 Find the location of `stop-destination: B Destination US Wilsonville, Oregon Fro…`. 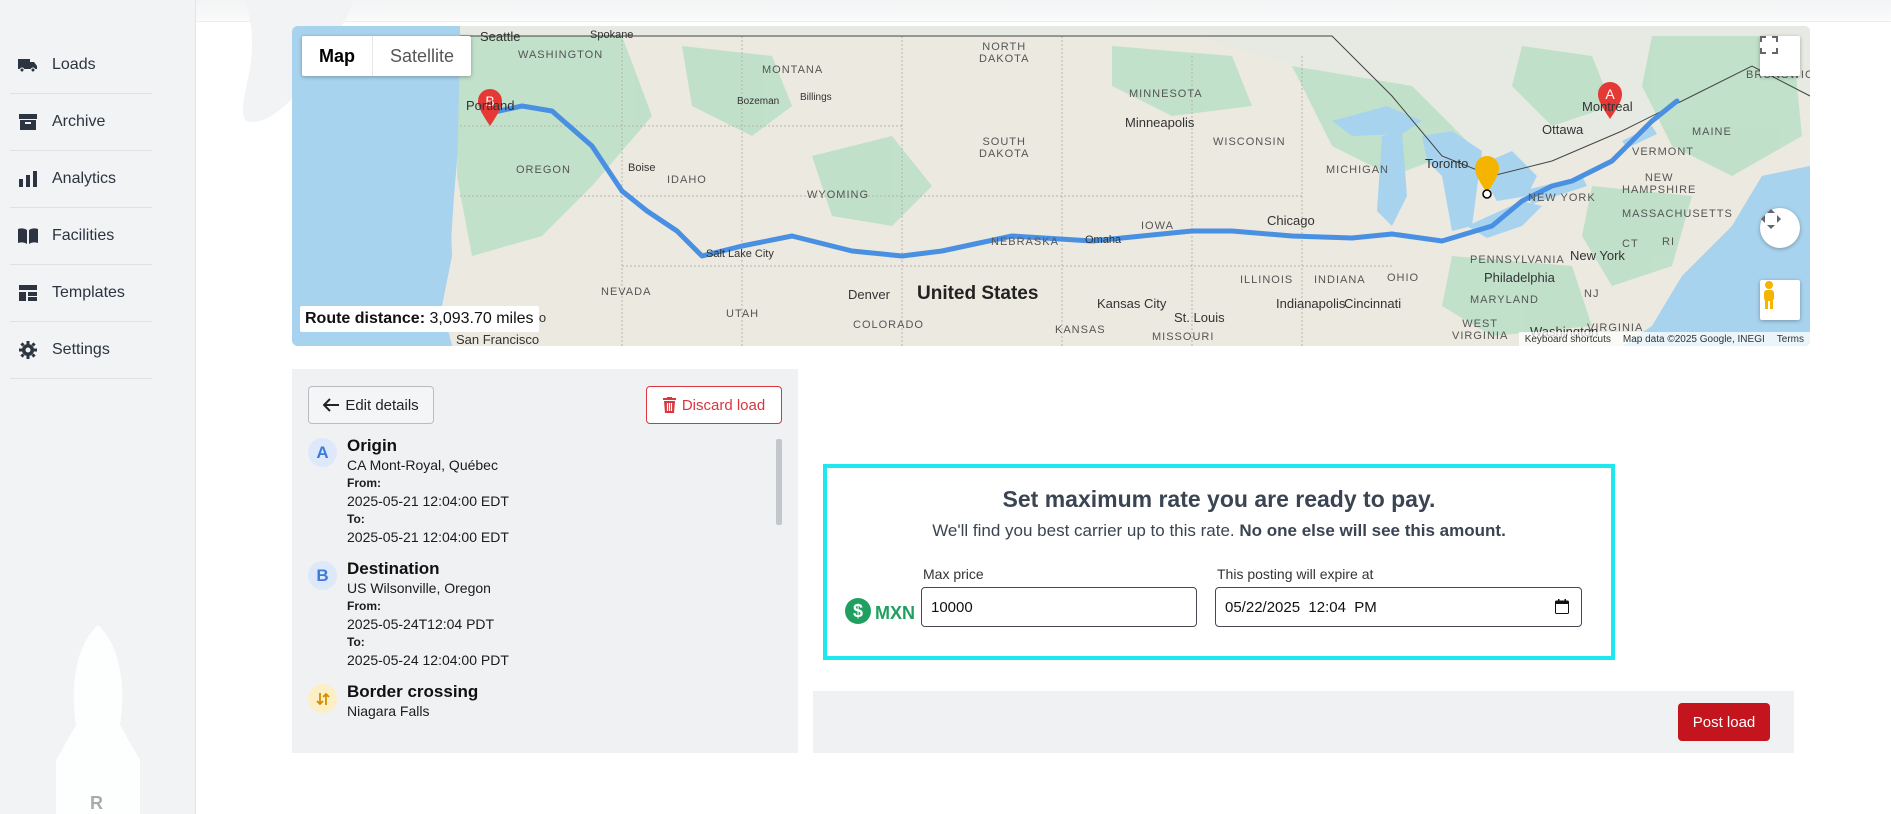

stop-destination: B Destination US Wilsonville, Oregon Fro… is located at coordinates (543, 614).